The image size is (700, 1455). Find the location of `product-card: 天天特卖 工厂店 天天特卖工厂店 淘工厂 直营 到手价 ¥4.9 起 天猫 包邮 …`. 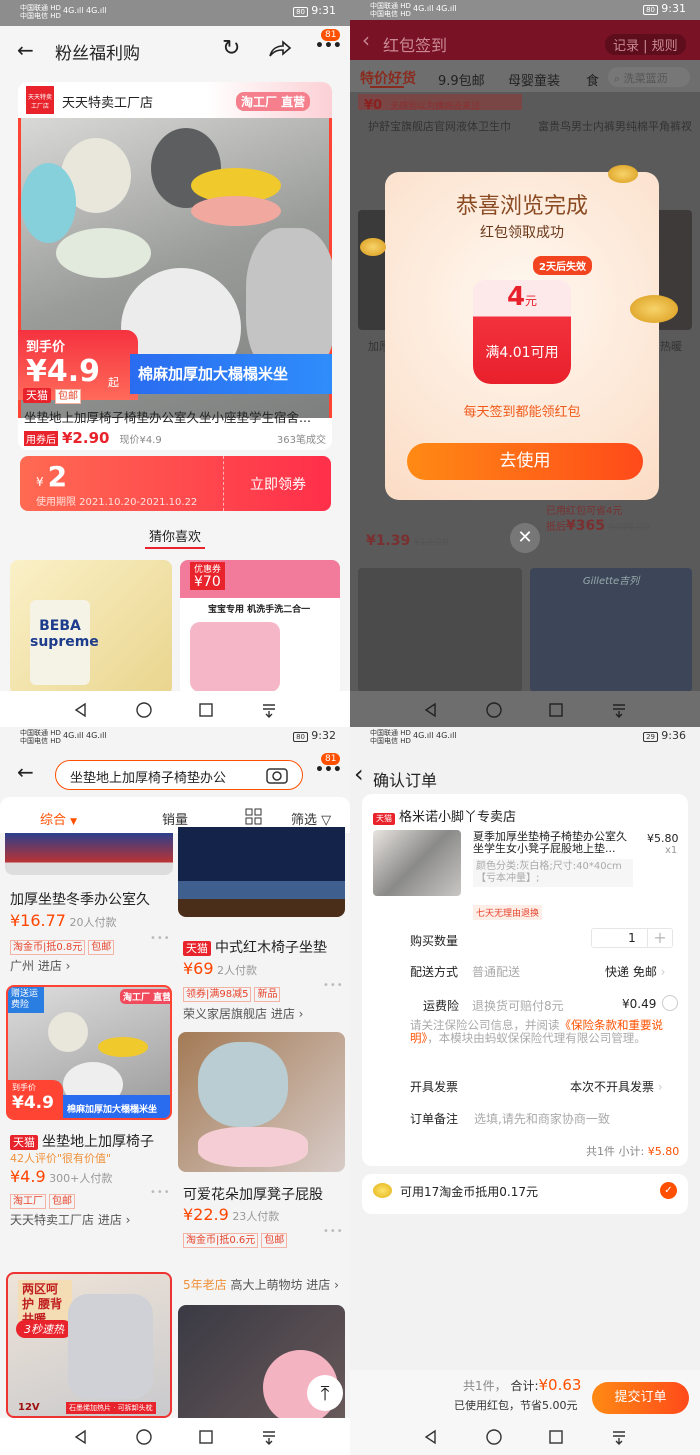

product-card: 天天特卖 工厂店 天天特卖工厂店 淘工厂 直营 到手价 ¥4.9 起 天猫 包邮 … is located at coordinates (175, 266).